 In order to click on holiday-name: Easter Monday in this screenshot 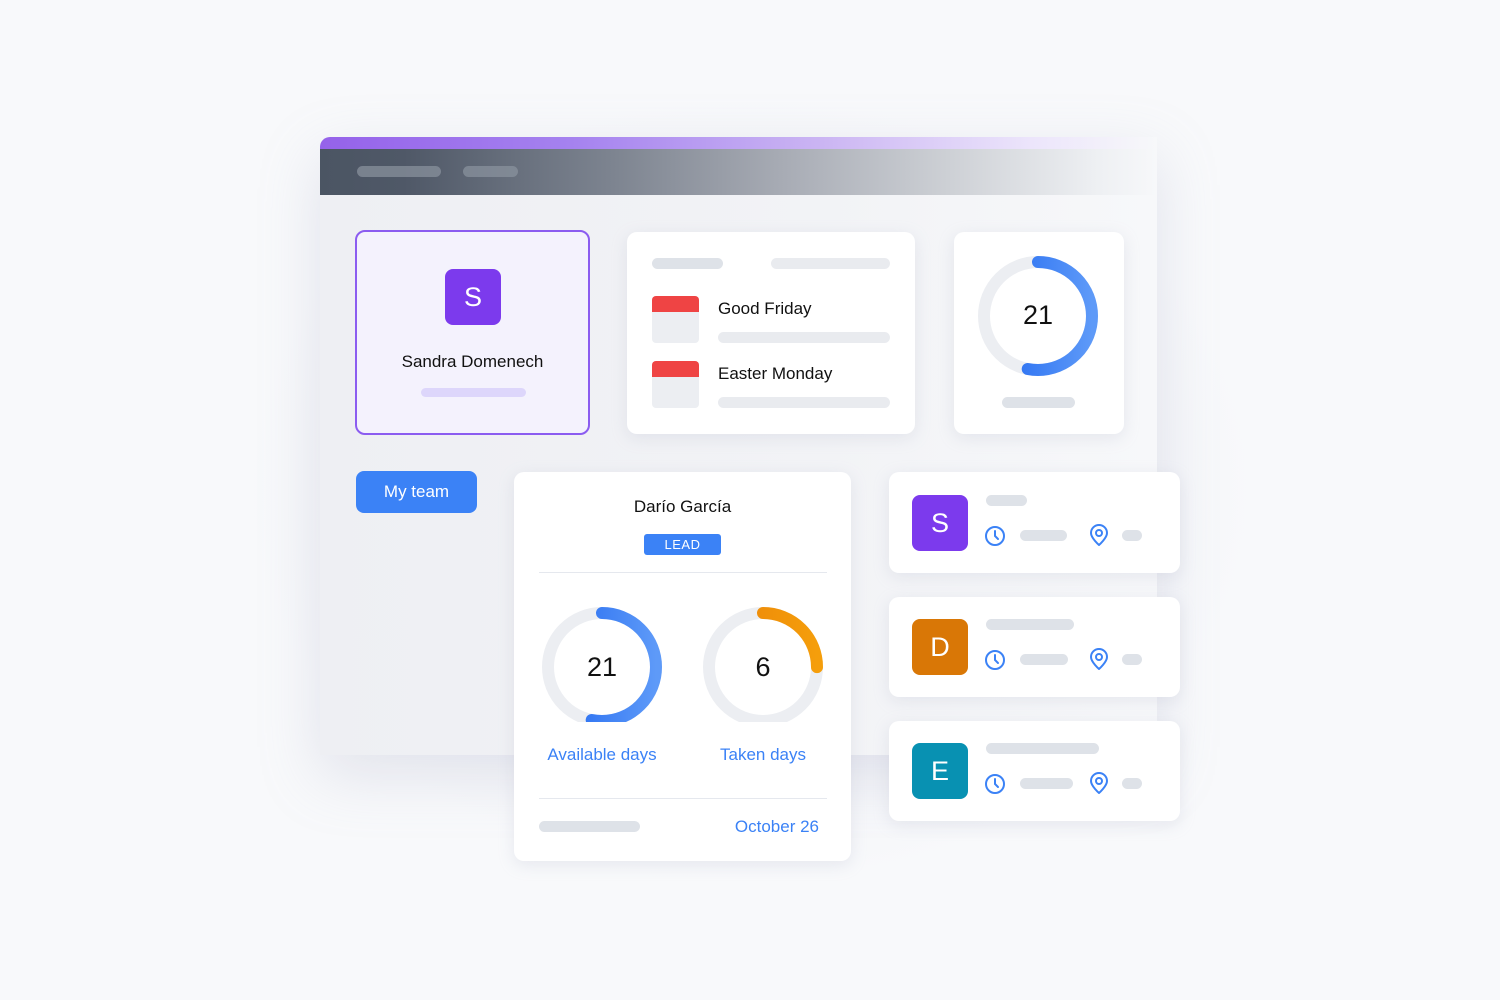, I will do `click(775, 373)`.